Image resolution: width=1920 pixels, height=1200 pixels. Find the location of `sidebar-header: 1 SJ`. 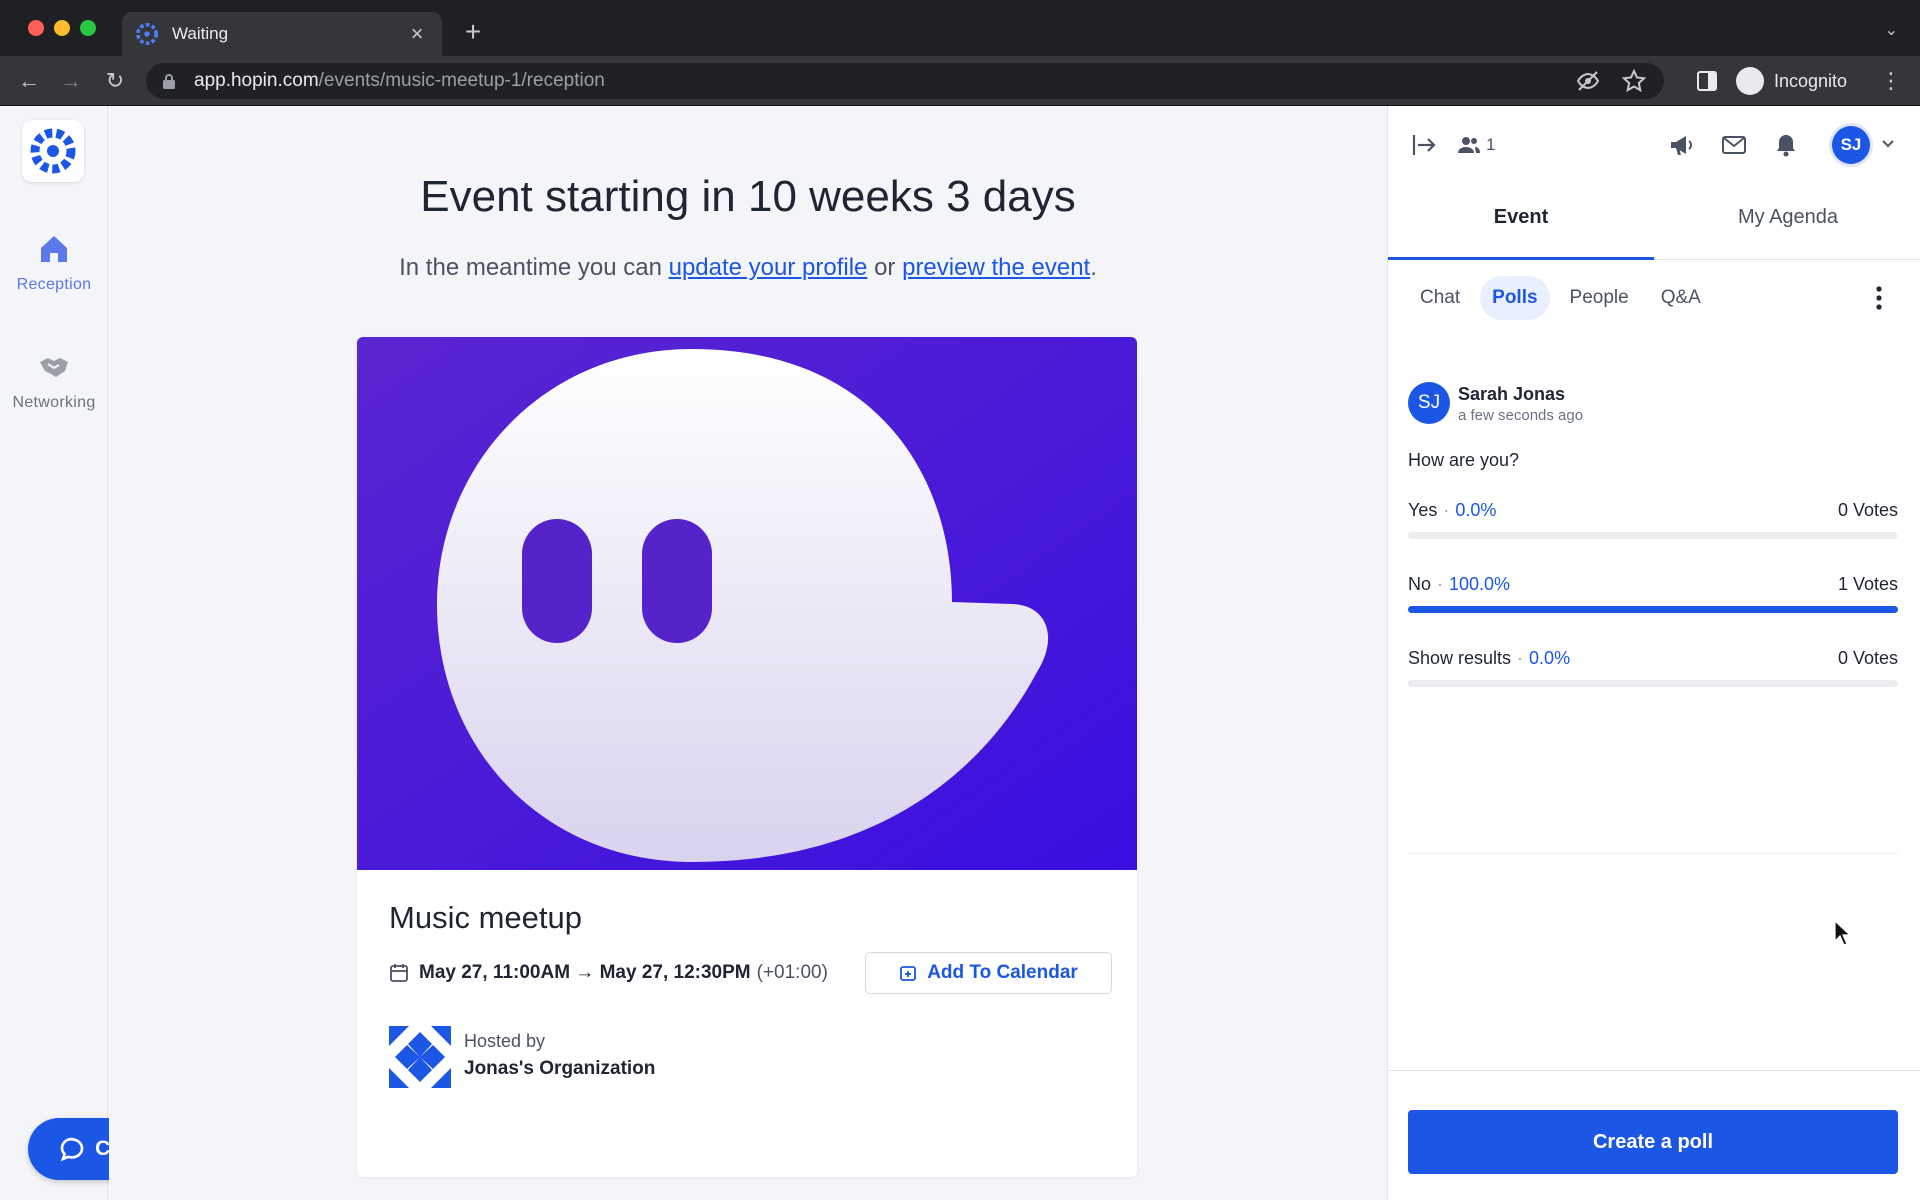

sidebar-header: 1 SJ is located at coordinates (1654, 145).